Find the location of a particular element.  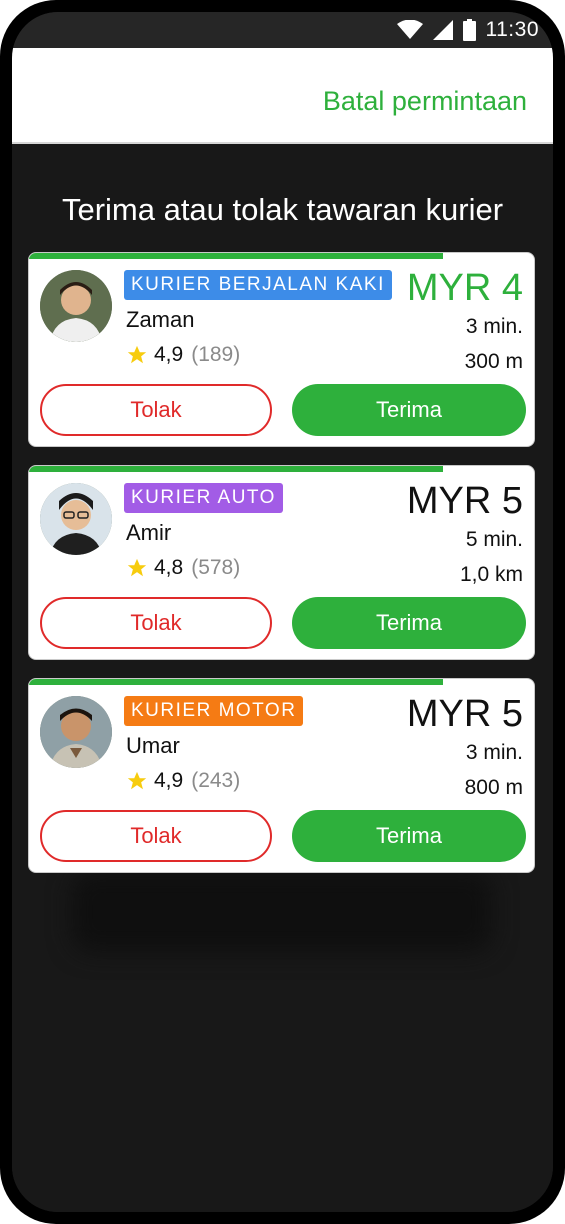

courier-type-badge: KURIER BERJALAN KAKI is located at coordinates (258, 285).